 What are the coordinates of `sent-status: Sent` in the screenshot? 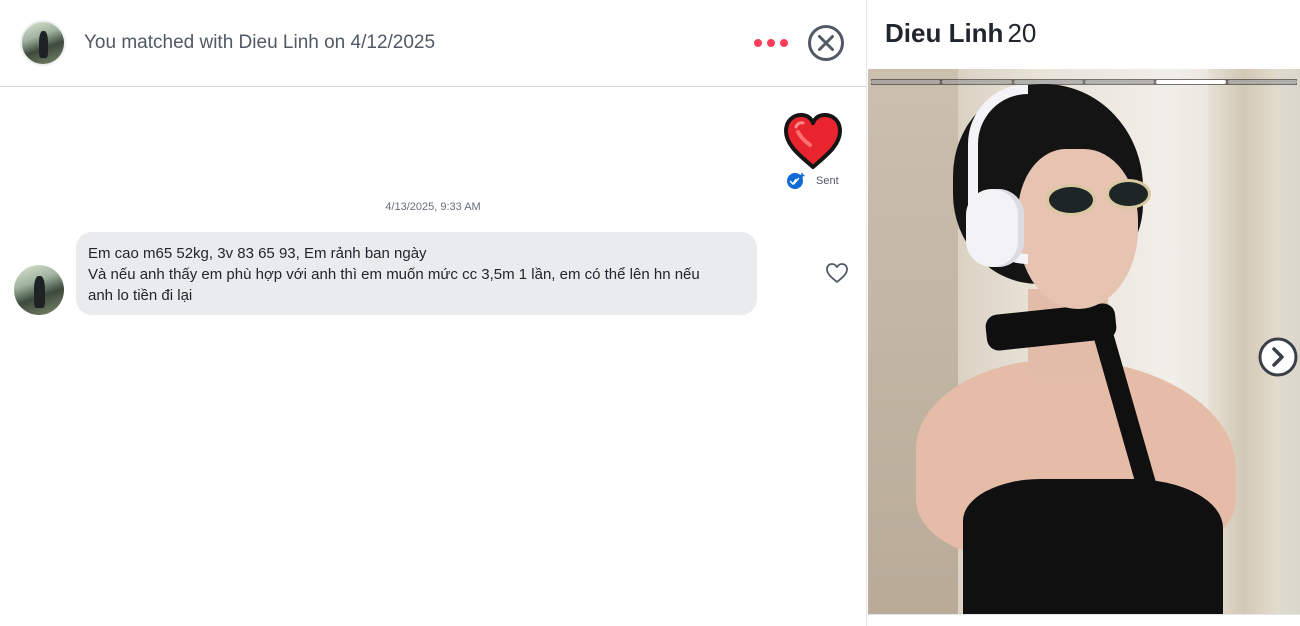 It's located at (812, 181).